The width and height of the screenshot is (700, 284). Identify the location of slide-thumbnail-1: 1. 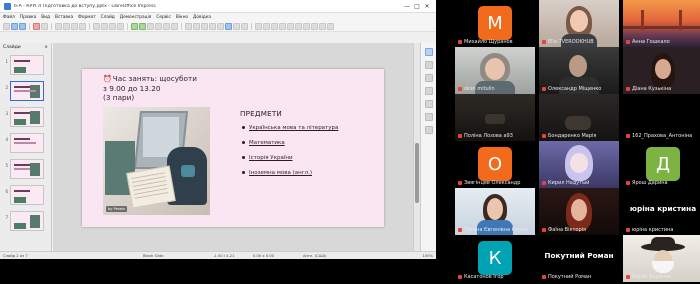
(23, 65).